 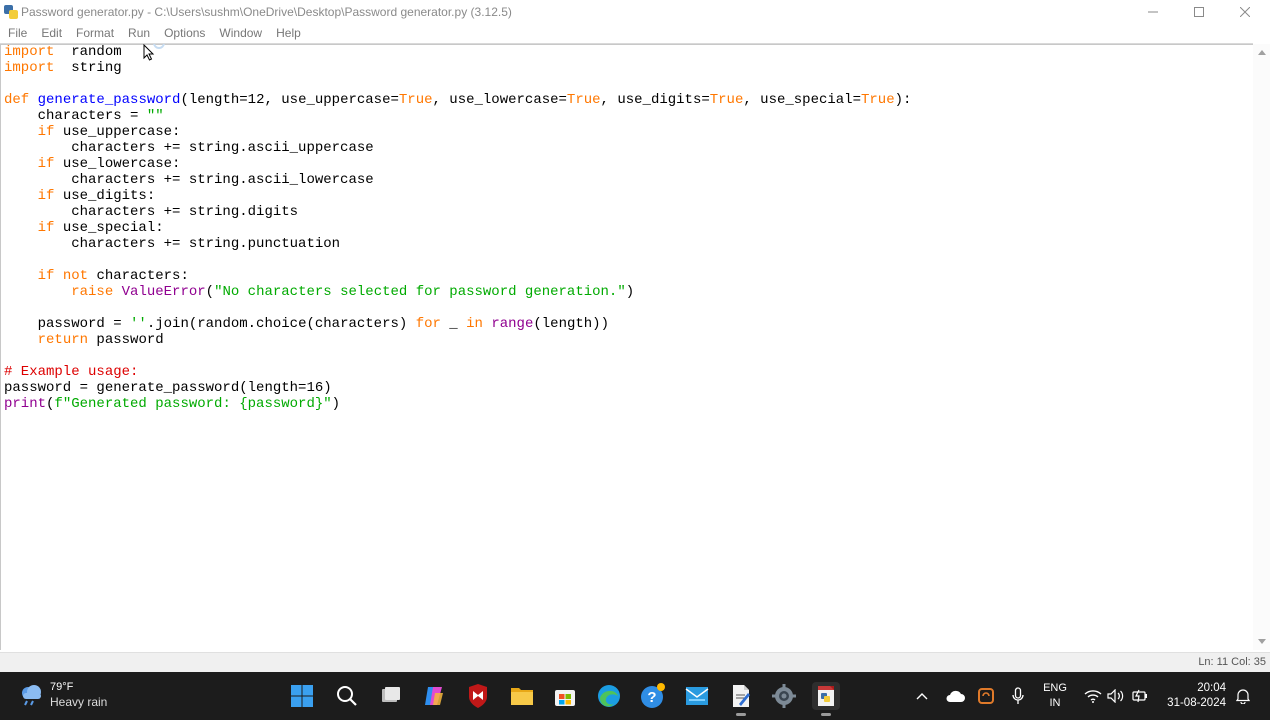 I want to click on microsoft-store-button, so click(x=565, y=696).